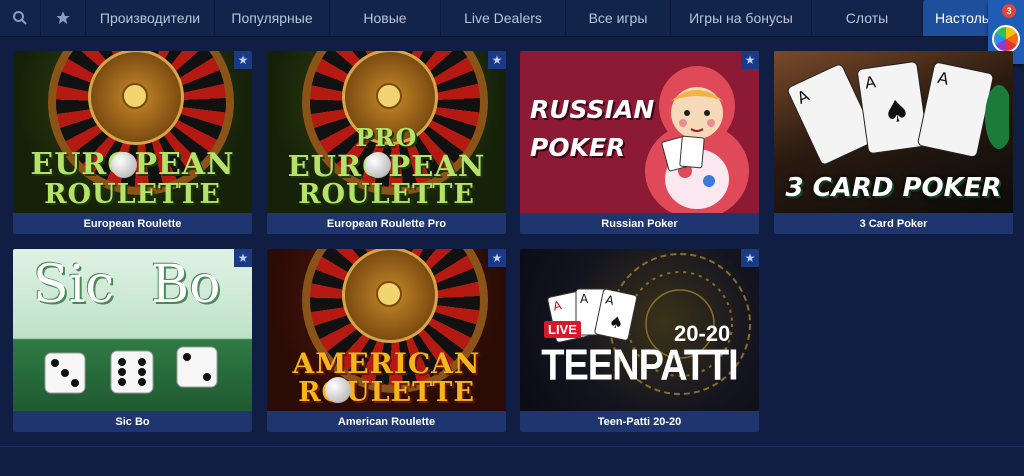 The width and height of the screenshot is (1024, 476). I want to click on dice-icon, so click(131, 370).